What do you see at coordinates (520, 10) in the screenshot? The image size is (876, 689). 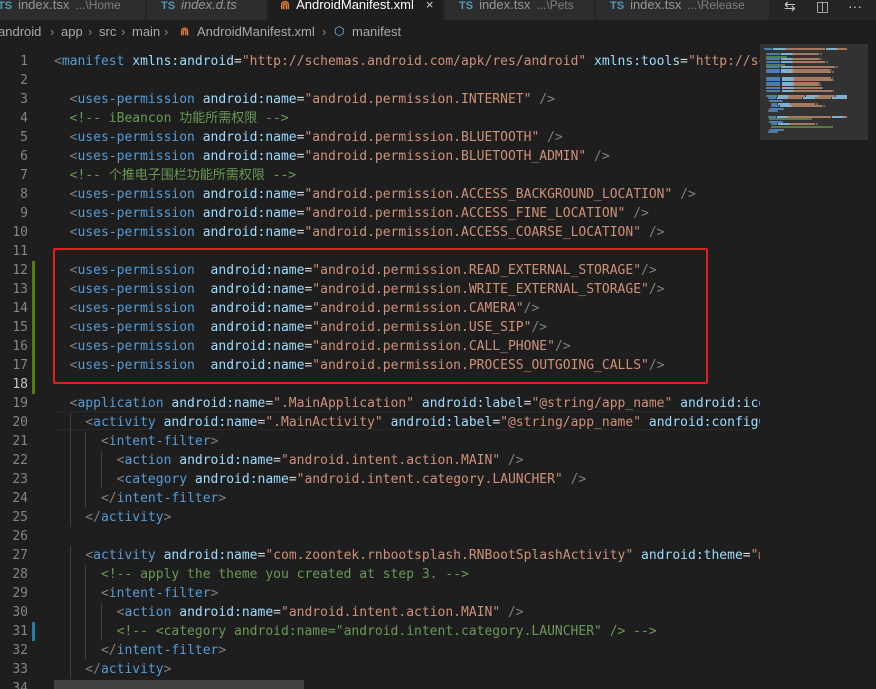 I see `tab-index-tsx-pets: TS index.tsx ...\Pets` at bounding box center [520, 10].